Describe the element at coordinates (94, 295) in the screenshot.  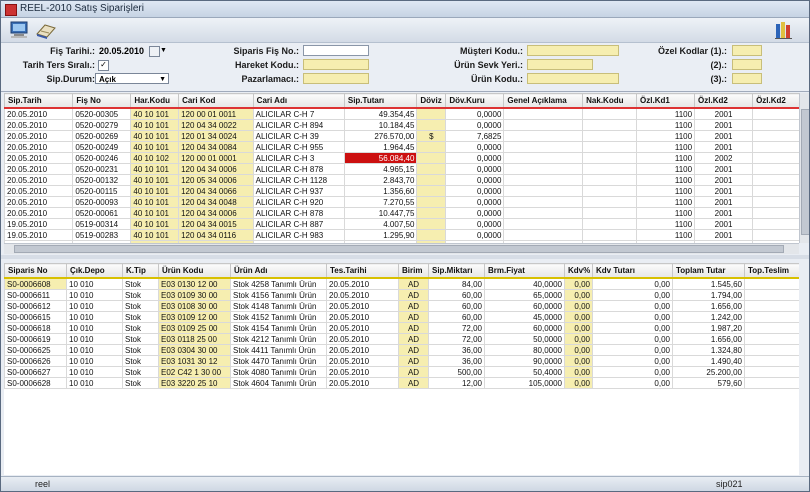
I see `items-cell: 10 010` at that location.